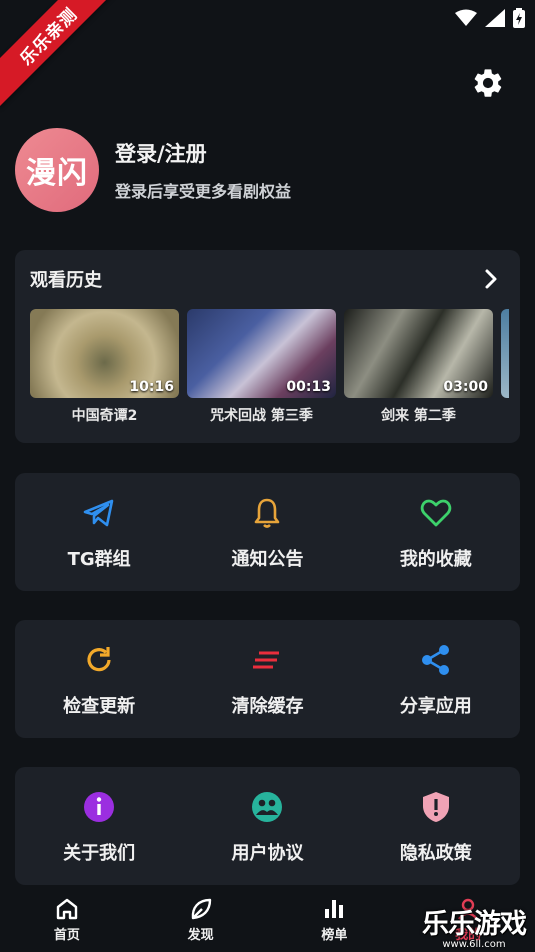 This screenshot has width=535, height=952. I want to click on video-title: 咒术回战 第三季, so click(261, 416).